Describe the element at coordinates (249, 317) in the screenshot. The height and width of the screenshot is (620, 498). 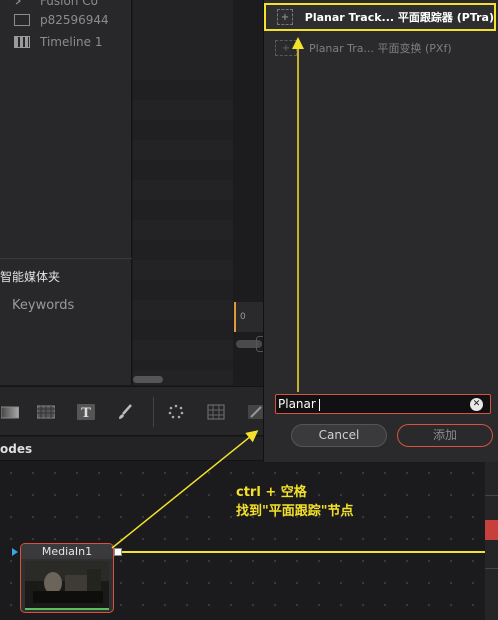
I see `viewer-timeline-strip` at that location.